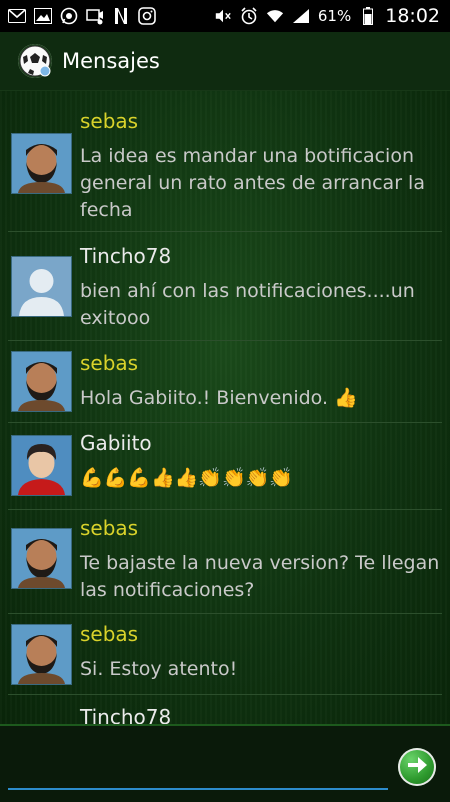  I want to click on app-bar: Mensajes, so click(225, 61).